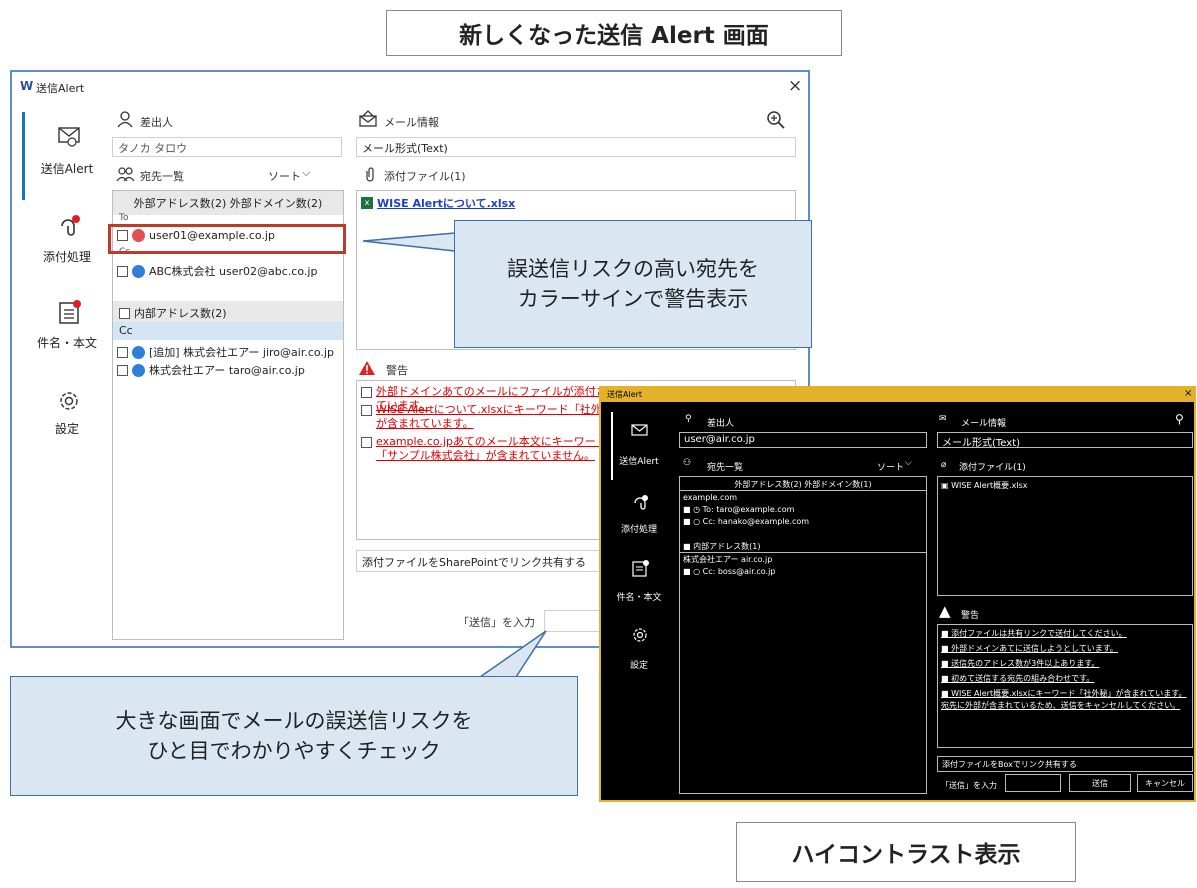 Image resolution: width=1197 pixels, height=888 pixels. What do you see at coordinates (1039, 633) in the screenshot?
I see `warning-text: 添付ファイルは共有リンクで送付してください。` at bounding box center [1039, 633].